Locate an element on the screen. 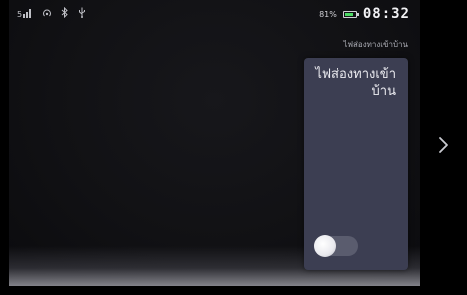  app-title: ไฟส่องทางเข้าบ้าน is located at coordinates (375, 44).